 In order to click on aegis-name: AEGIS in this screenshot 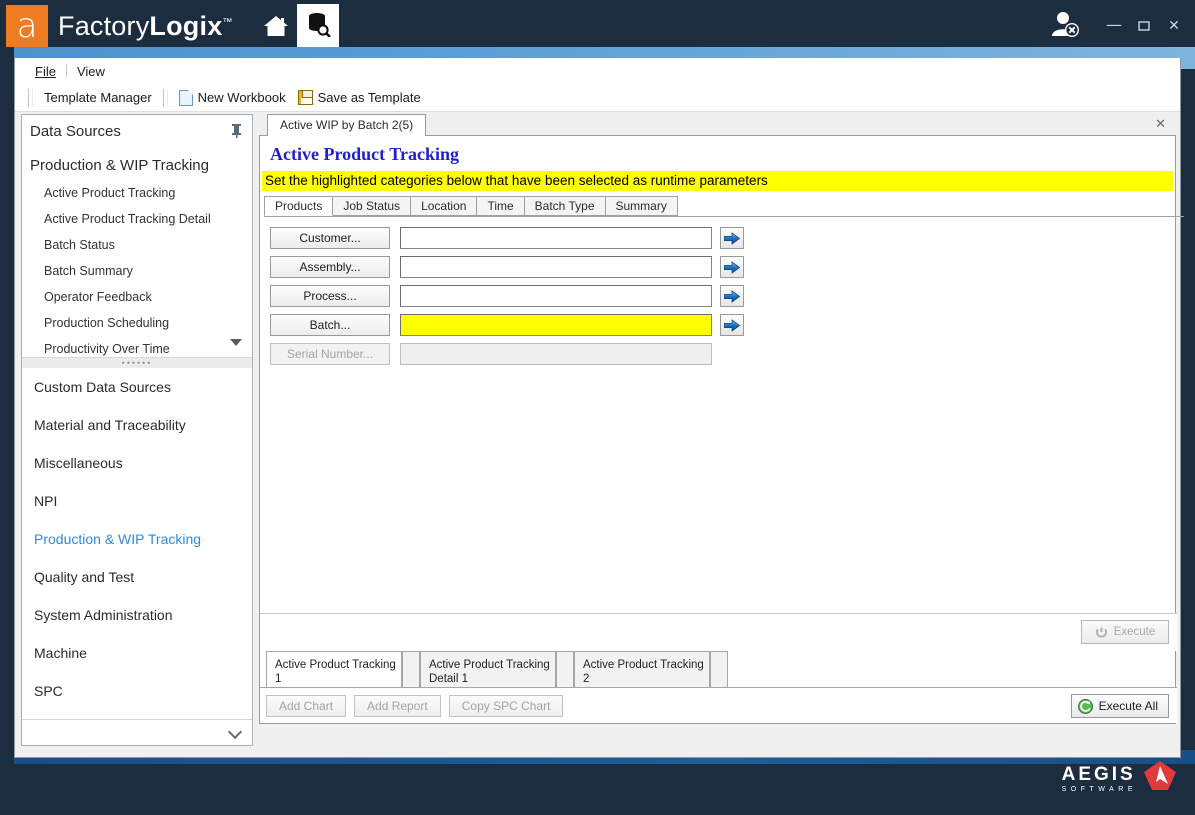, I will do `click(1098, 774)`.